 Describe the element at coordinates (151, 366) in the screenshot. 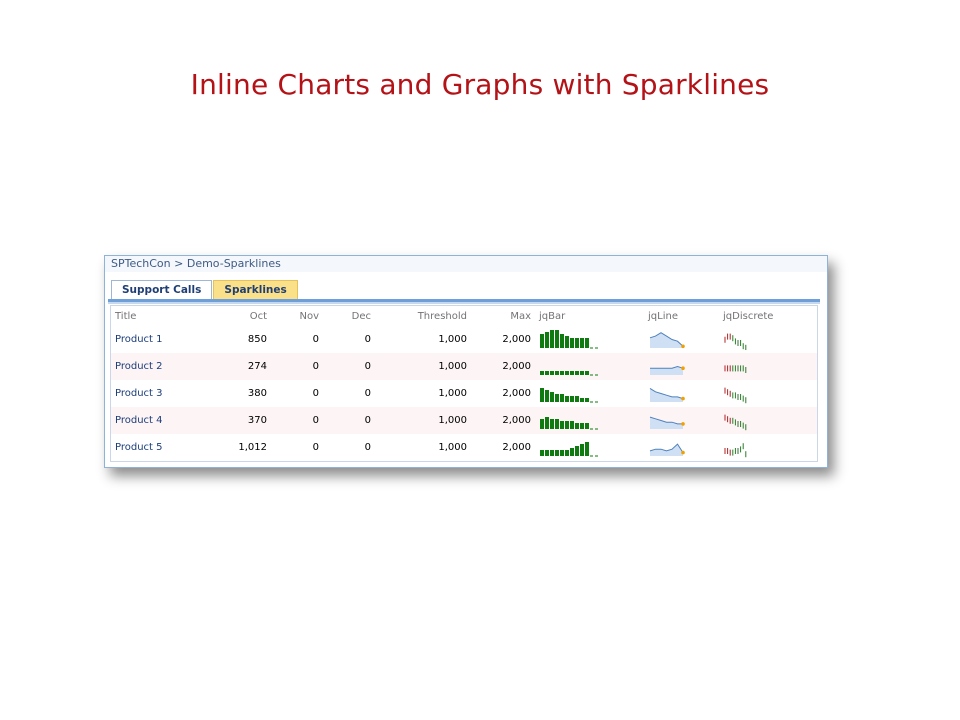

I see `title-link: Product 2` at that location.